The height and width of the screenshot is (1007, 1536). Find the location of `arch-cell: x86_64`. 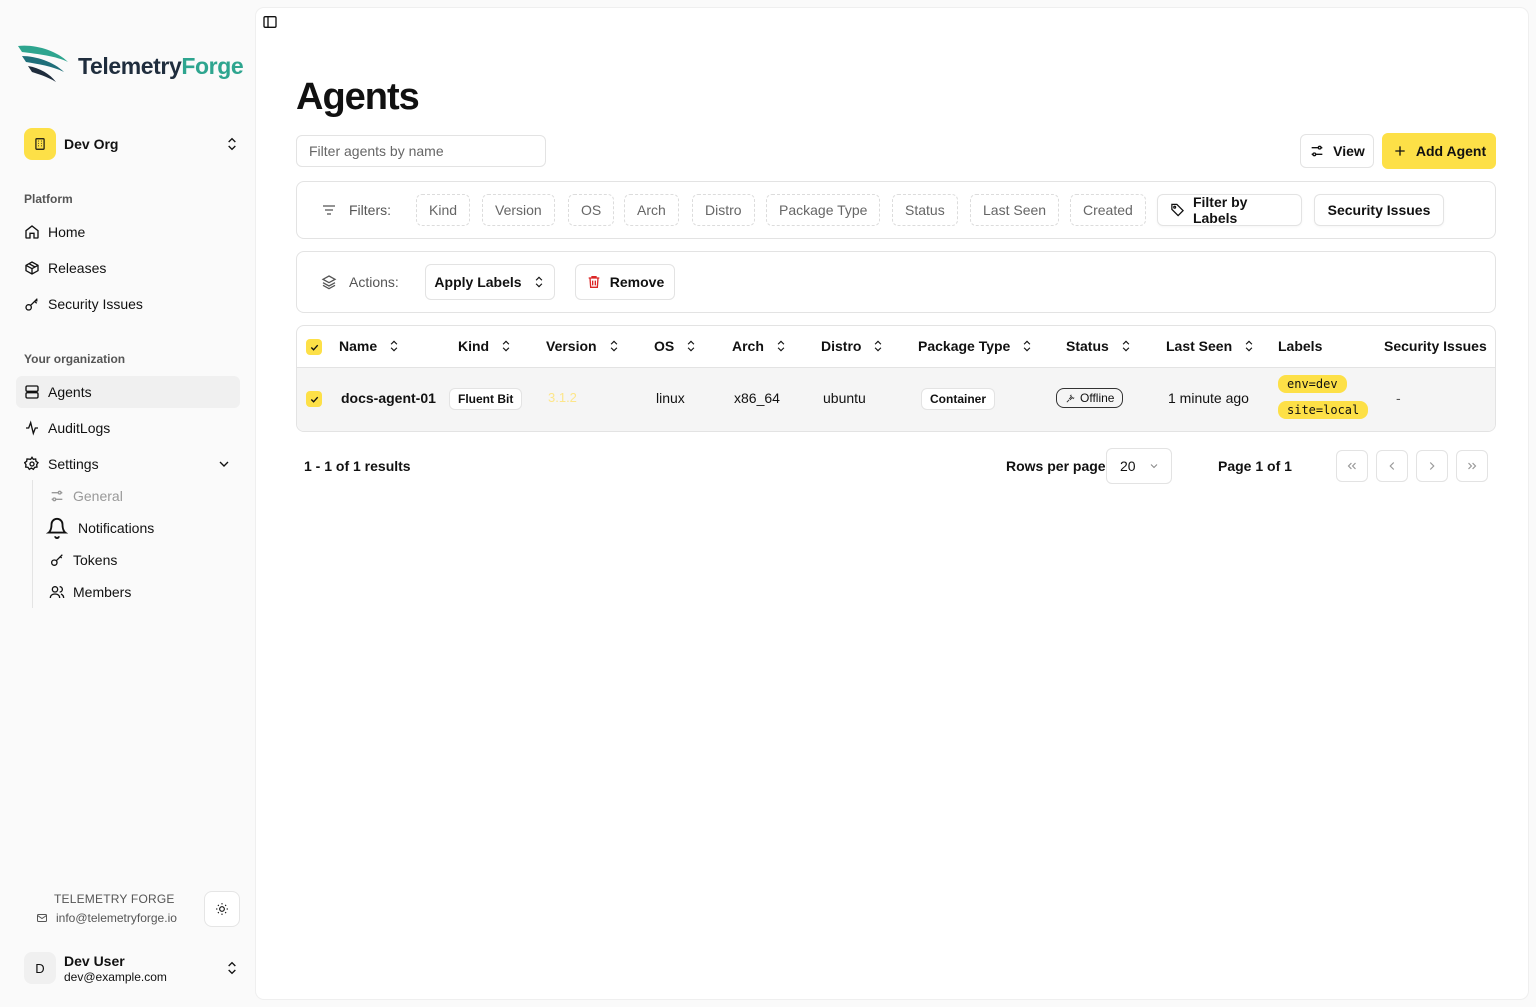

arch-cell: x86_64 is located at coordinates (757, 398).